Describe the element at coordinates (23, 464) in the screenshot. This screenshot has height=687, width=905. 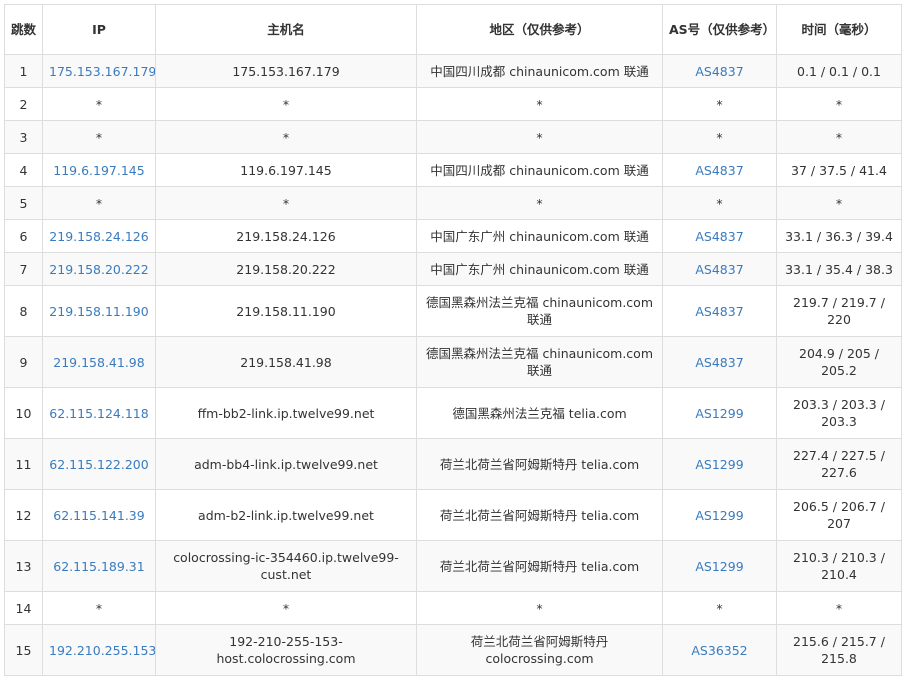
I see `hop-cell: 11` at that location.